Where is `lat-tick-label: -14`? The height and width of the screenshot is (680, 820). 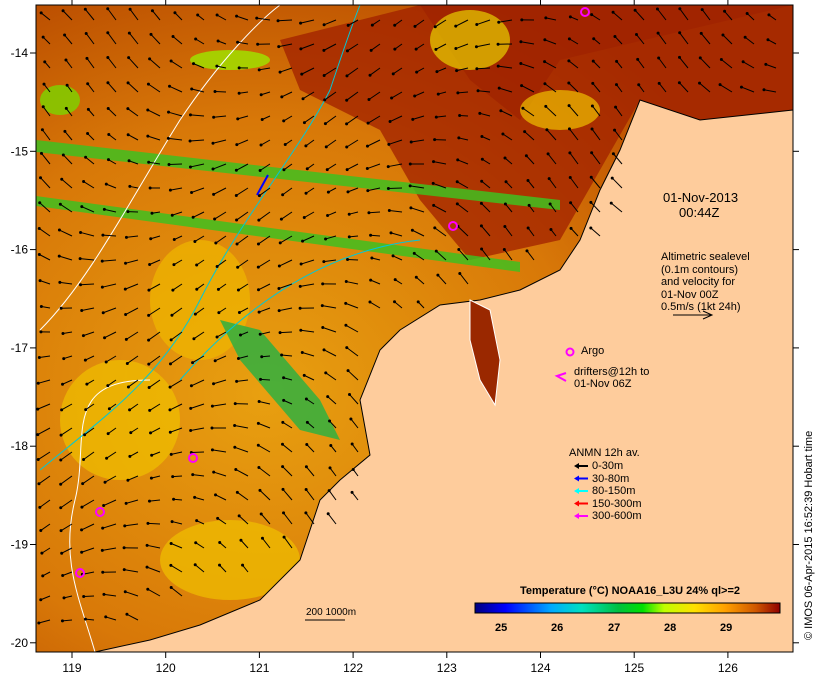 lat-tick-label: -14 is located at coordinates (20, 53).